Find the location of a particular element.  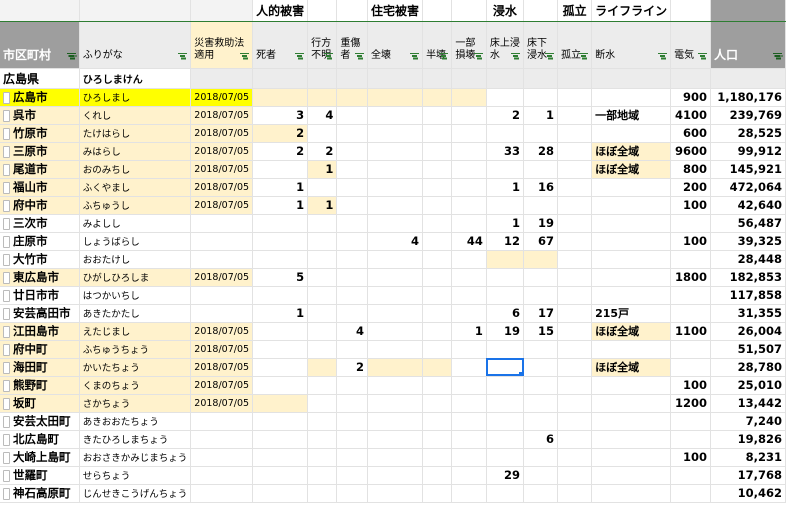

value-cell: 26,004 is located at coordinates (748, 331).